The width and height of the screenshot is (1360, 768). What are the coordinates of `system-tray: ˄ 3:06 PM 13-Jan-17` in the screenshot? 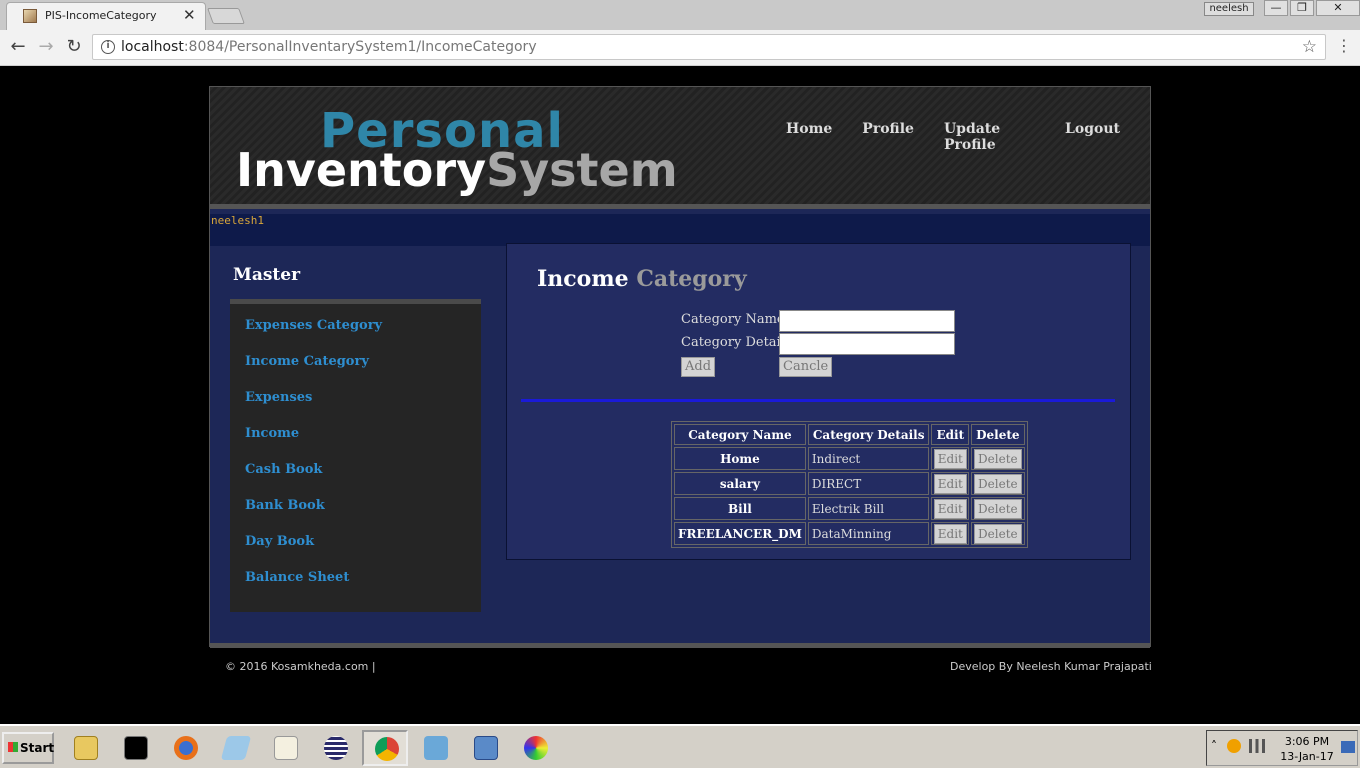 It's located at (1282, 748).